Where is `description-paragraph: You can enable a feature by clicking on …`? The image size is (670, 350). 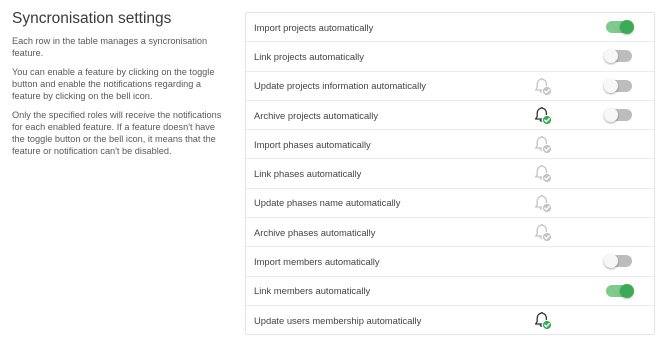
description-paragraph: You can enable a feature by clicking on … is located at coordinates (113, 84).